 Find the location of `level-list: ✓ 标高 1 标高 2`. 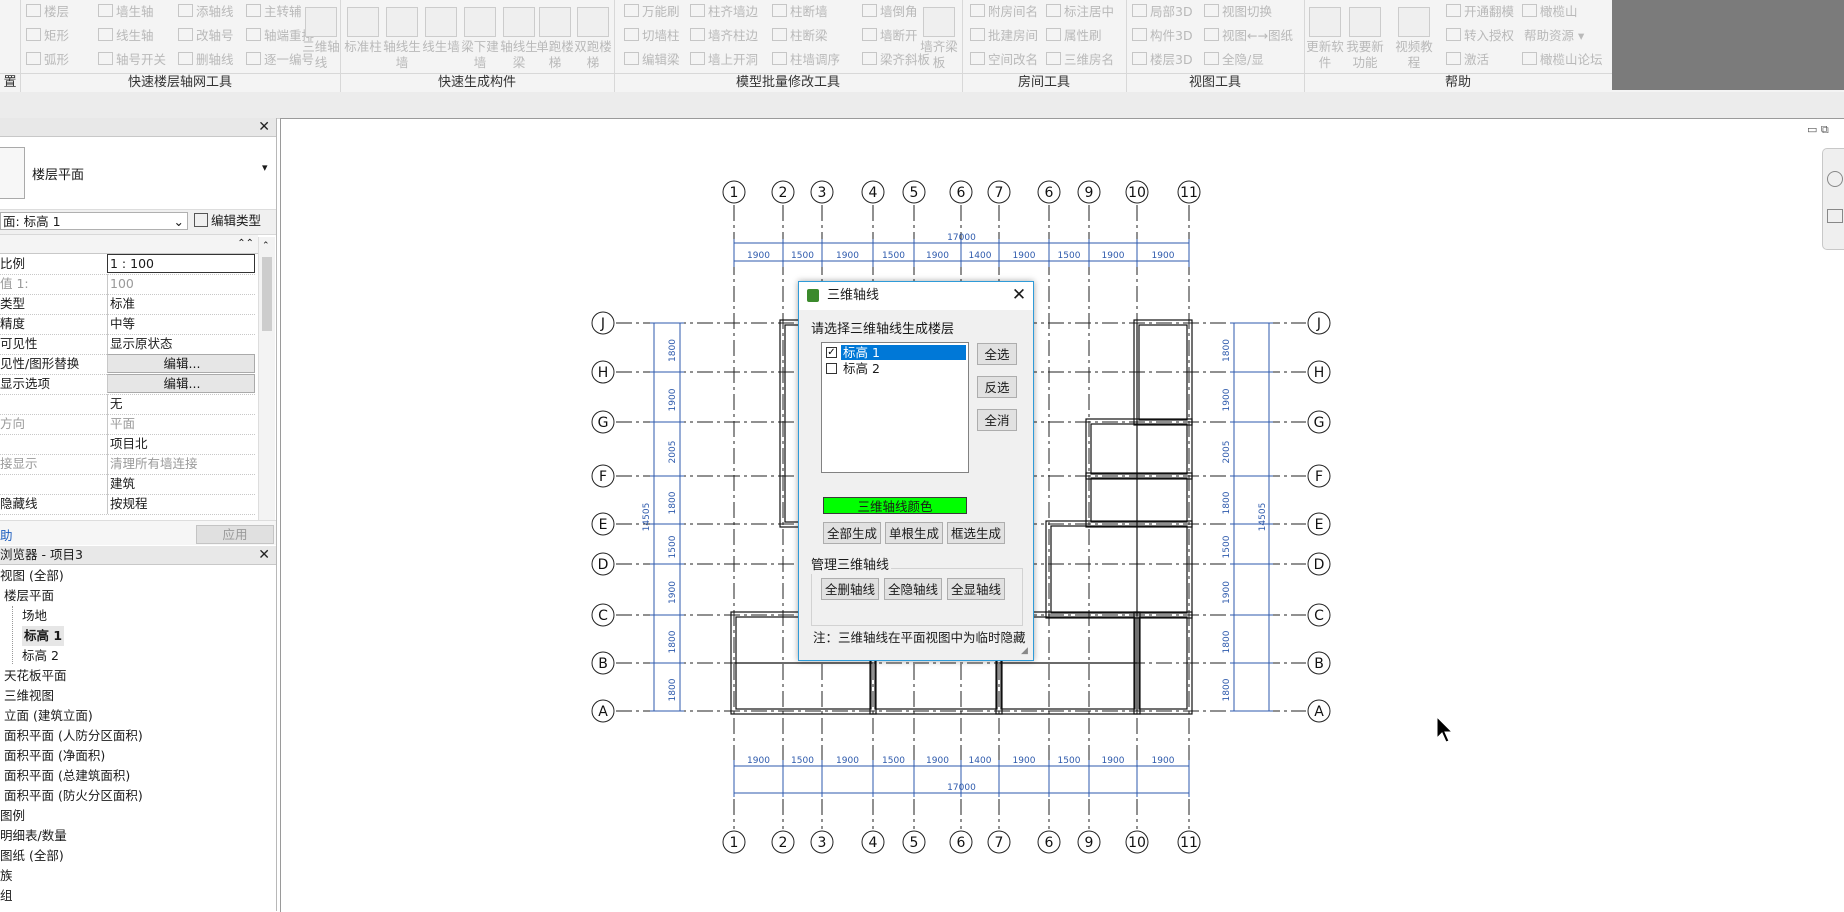

level-list: ✓ 标高 1 标高 2 is located at coordinates (895, 407).